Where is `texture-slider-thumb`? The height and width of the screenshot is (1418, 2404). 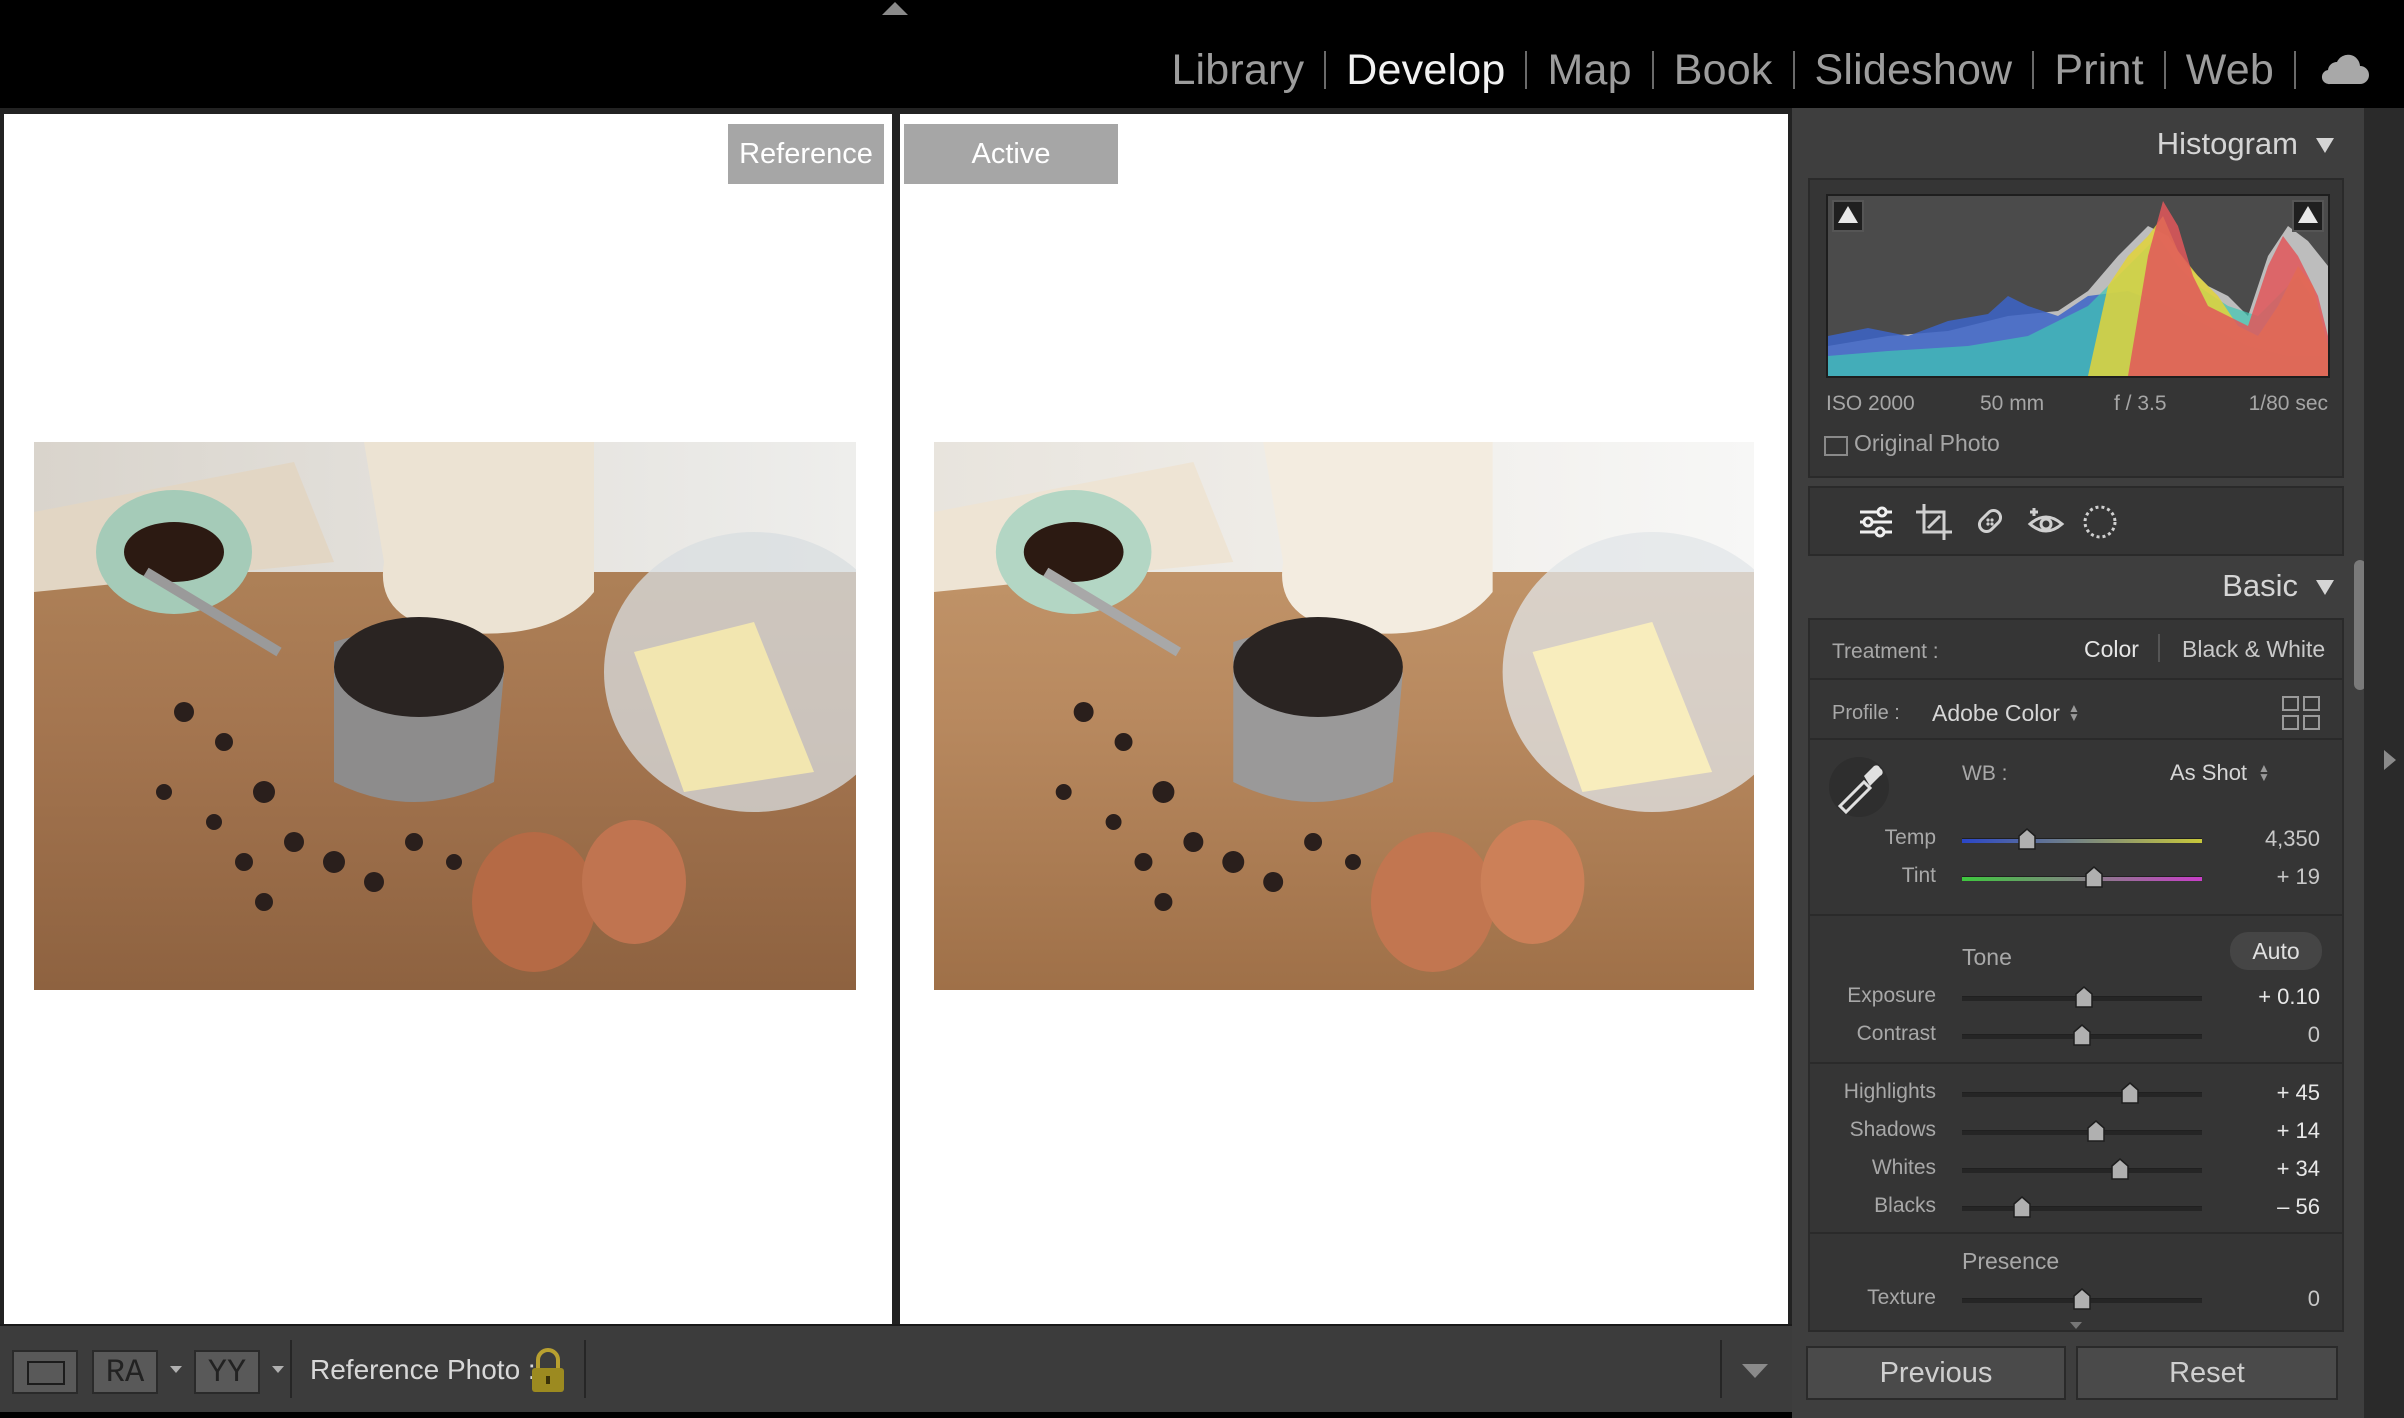 texture-slider-thumb is located at coordinates (2082, 1299).